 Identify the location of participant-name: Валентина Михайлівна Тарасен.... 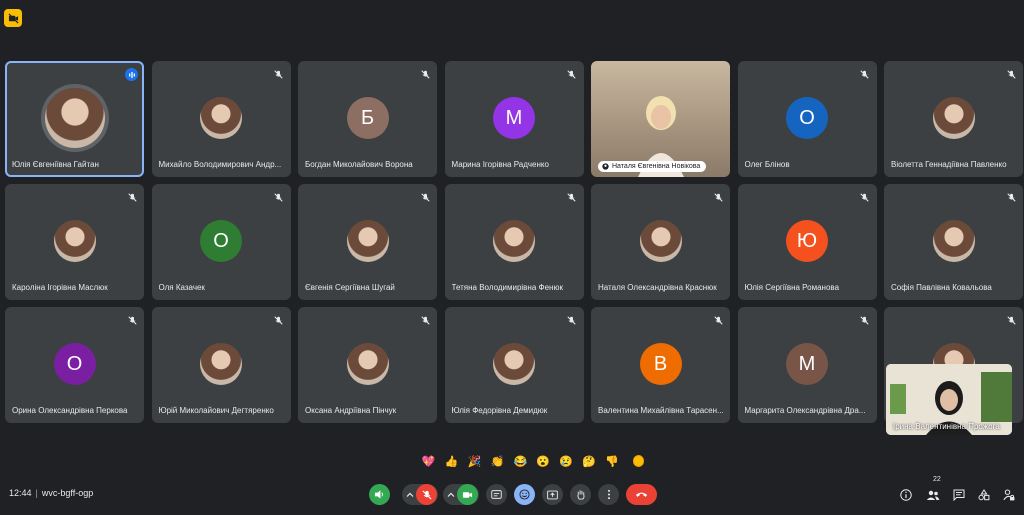
(661, 410).